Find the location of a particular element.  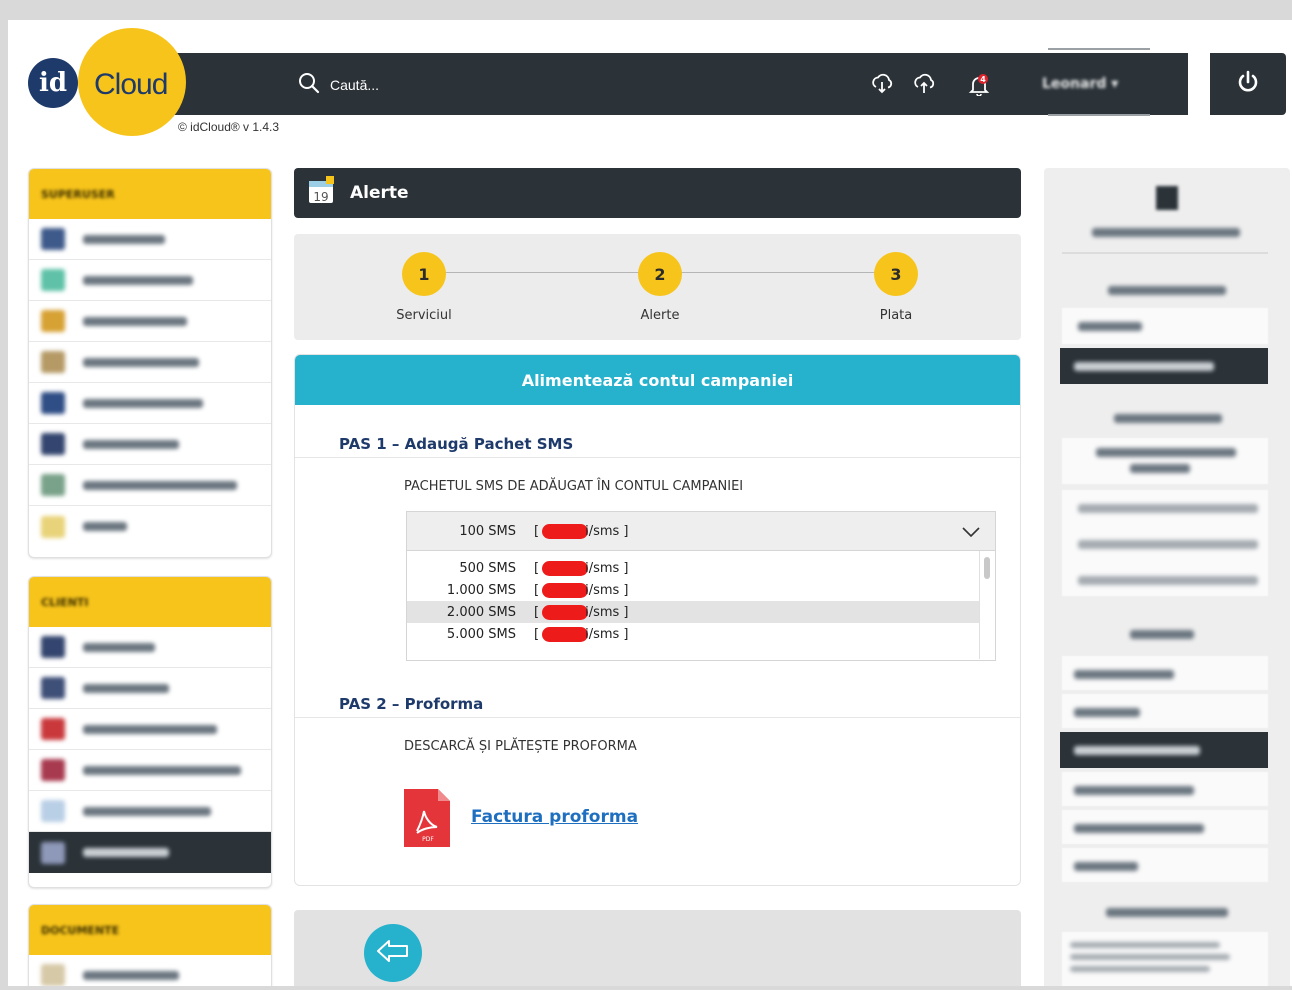

sidebar-section-documente: DOCUMENTE is located at coordinates (150, 945).